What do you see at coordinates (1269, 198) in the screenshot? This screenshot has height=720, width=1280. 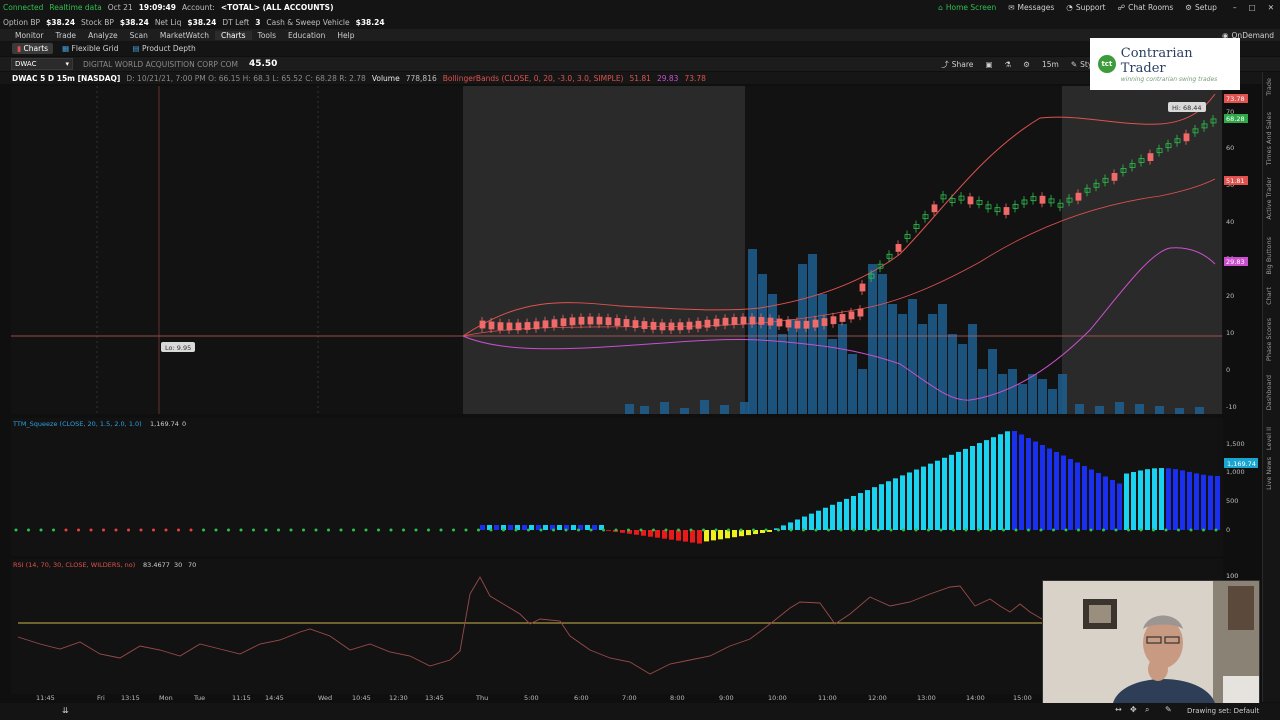 I see `rail-active-trader: Active Trader` at bounding box center [1269, 198].